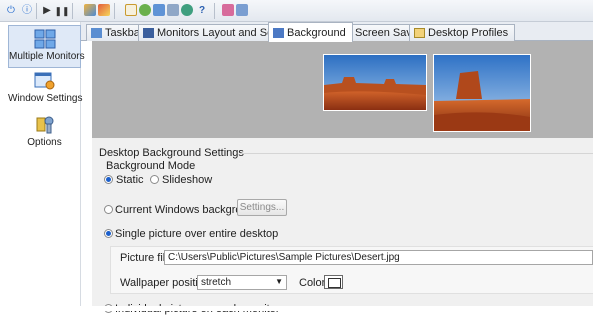 Image resolution: width=593 pixels, height=315 pixels. What do you see at coordinates (11, 11) in the screenshot?
I see `power-icon: ⏻` at bounding box center [11, 11].